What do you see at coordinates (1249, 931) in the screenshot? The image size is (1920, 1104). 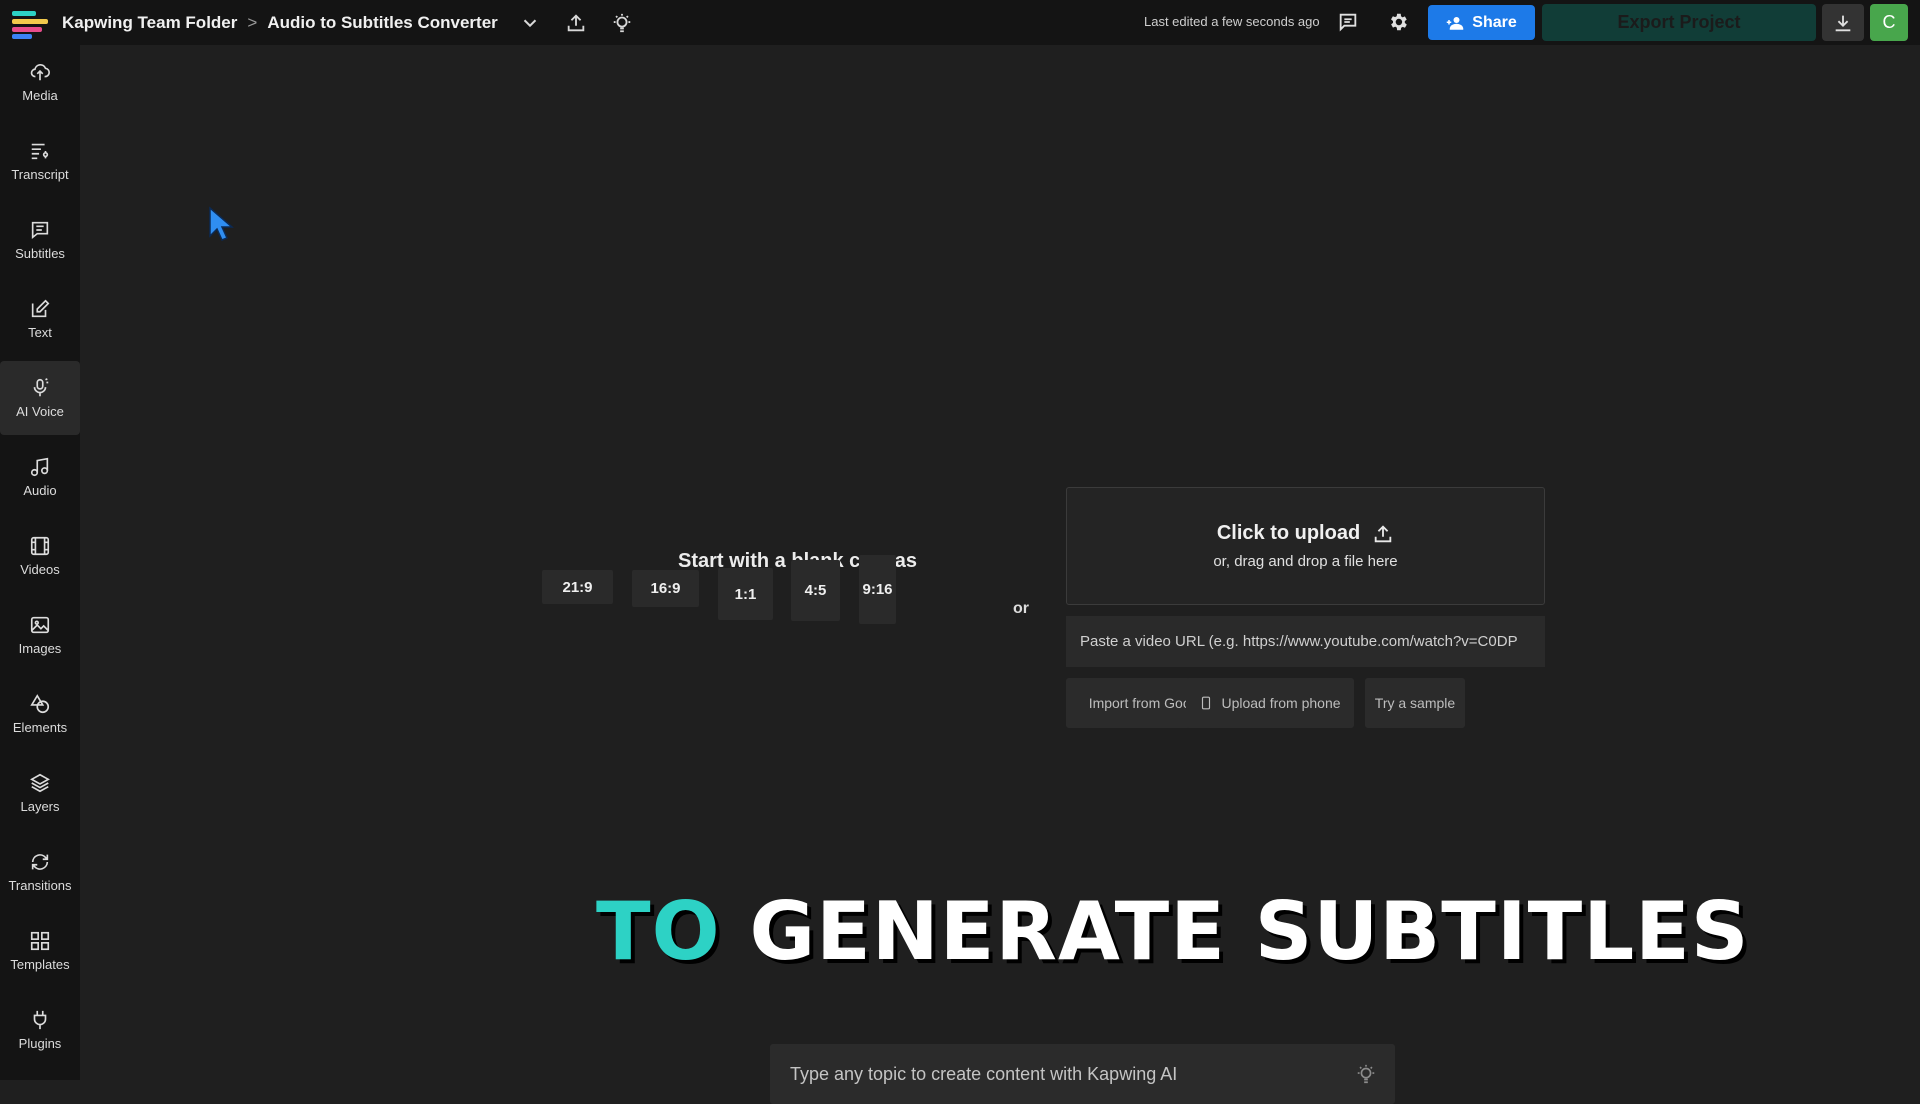 I see `caption-rest: GENERATE SUBTITLES` at bounding box center [1249, 931].